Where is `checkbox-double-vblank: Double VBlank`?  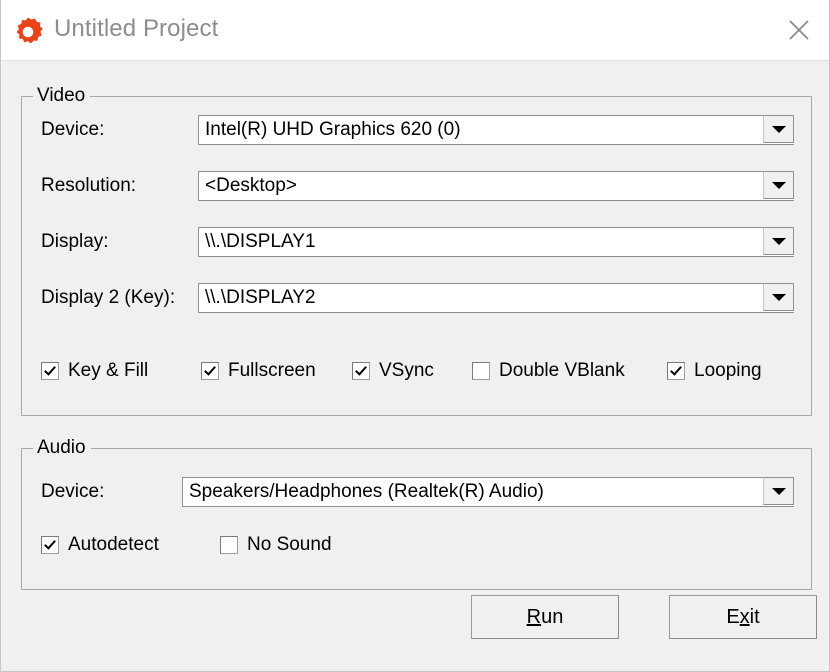
checkbox-double-vblank: Double VBlank is located at coordinates (548, 371).